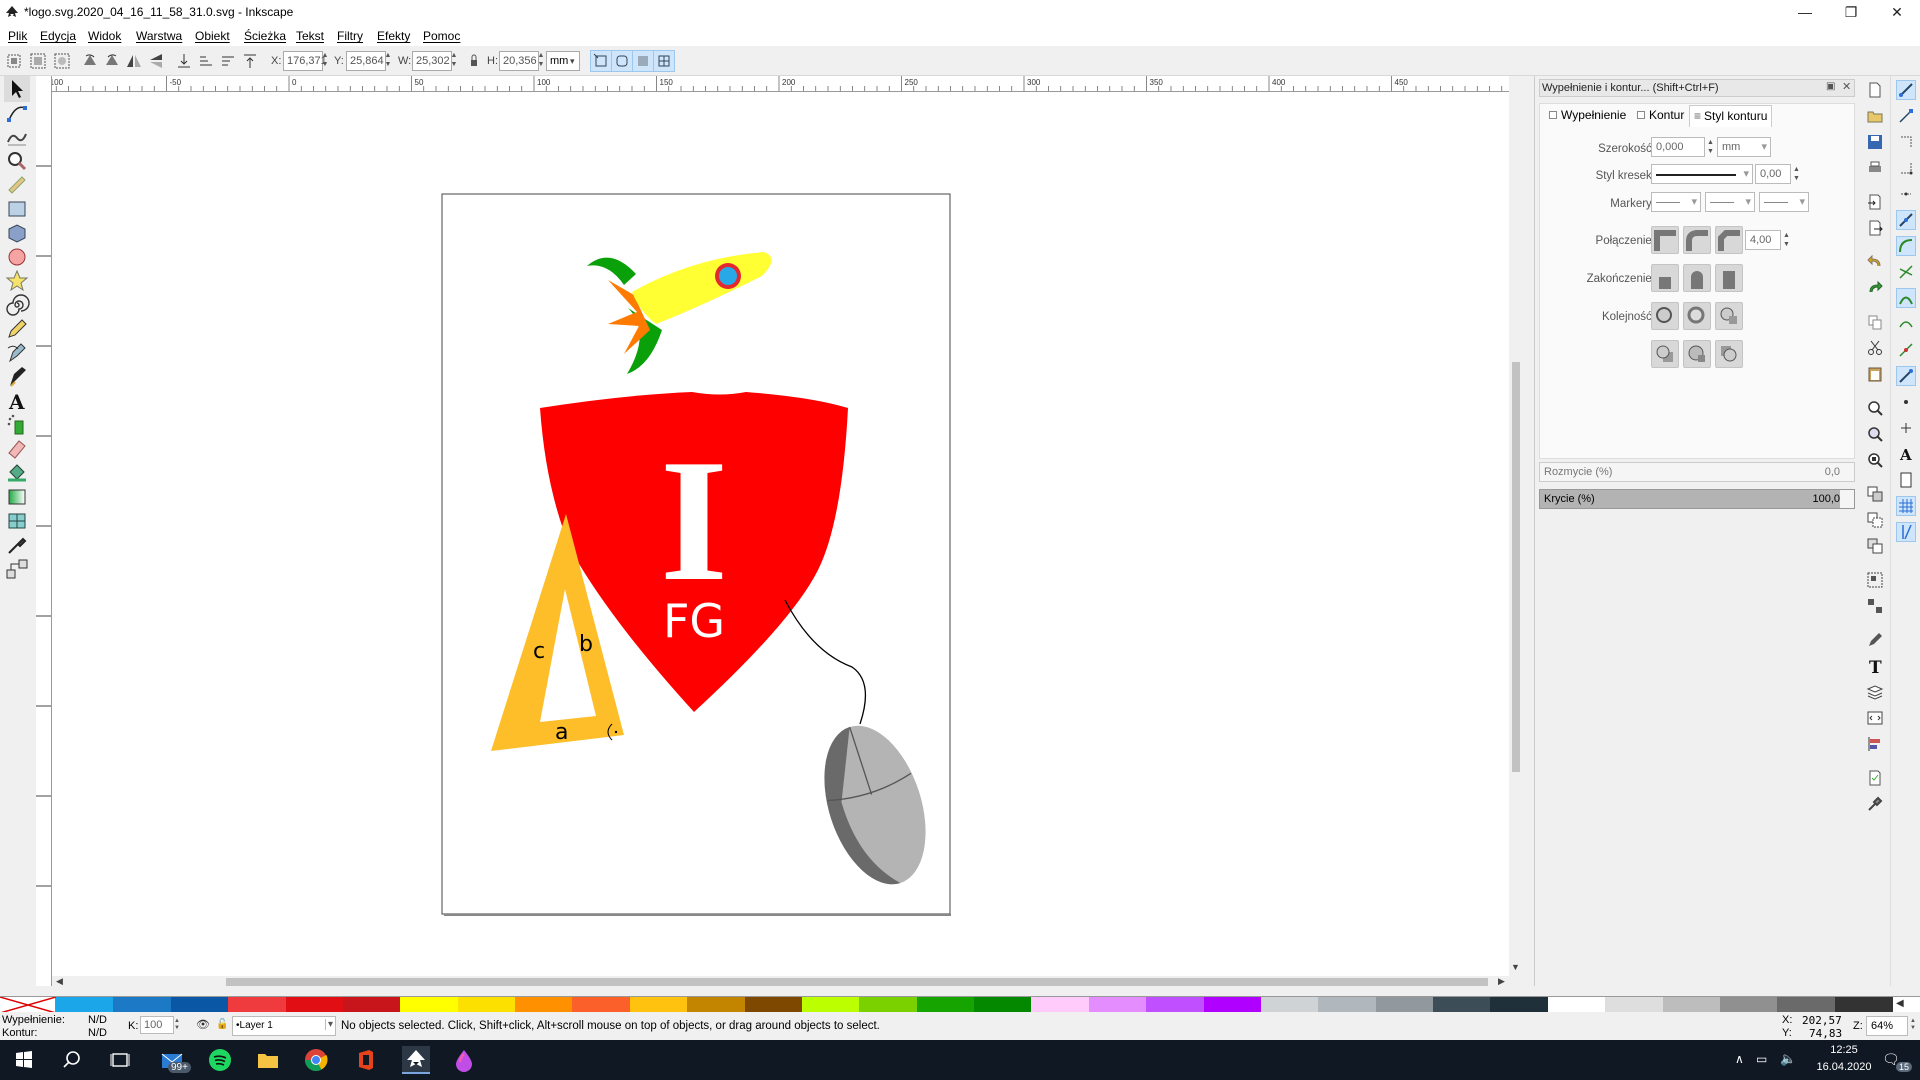  Describe the element at coordinates (1875, 408) in the screenshot. I see `zoom-selection-icon` at that location.